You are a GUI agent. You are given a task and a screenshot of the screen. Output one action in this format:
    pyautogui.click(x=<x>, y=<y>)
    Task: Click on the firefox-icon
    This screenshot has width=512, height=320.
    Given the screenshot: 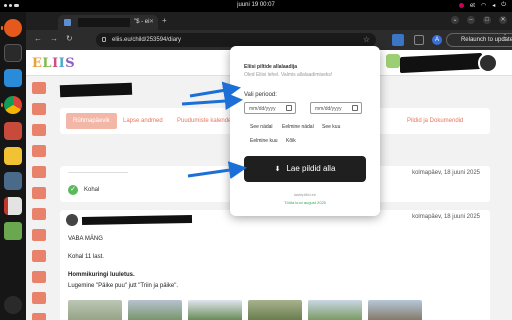 What is the action you would take?
    pyautogui.click(x=13, y=28)
    